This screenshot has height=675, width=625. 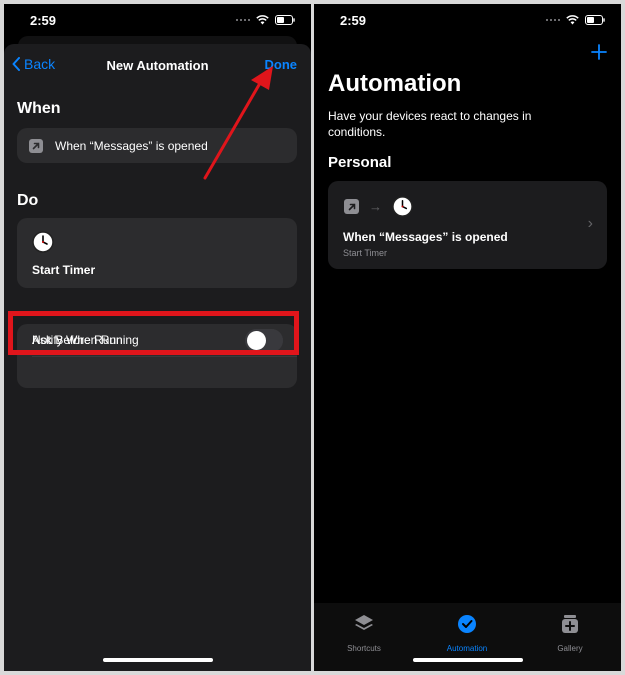 I want to click on action-label: Start Timer, so click(x=64, y=270).